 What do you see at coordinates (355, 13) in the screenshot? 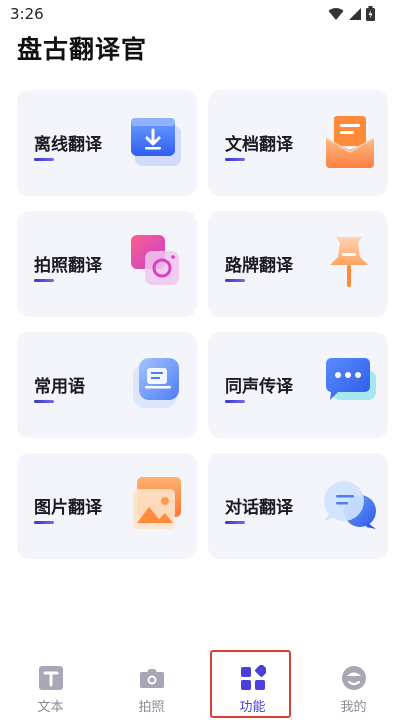
I see `signal-icon` at bounding box center [355, 13].